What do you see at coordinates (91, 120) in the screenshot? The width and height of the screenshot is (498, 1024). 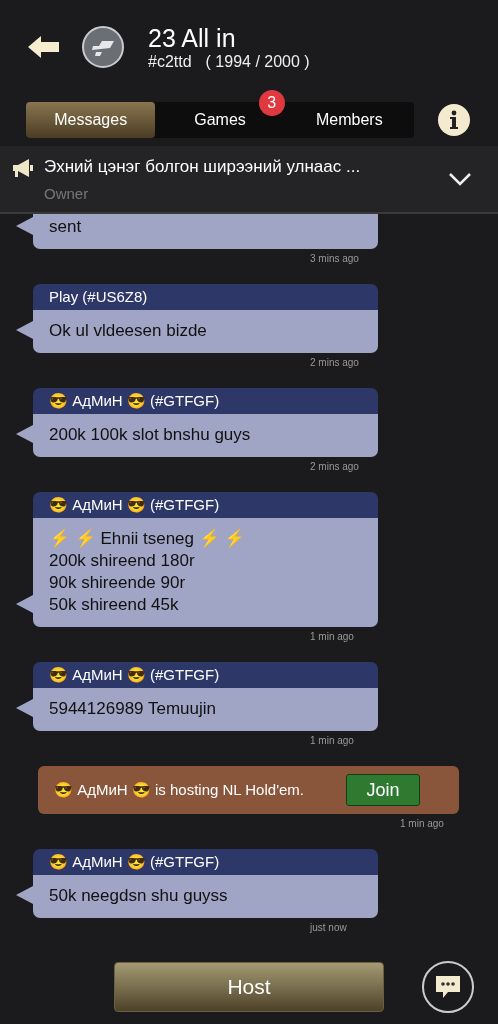 I see `tab: Messages` at bounding box center [91, 120].